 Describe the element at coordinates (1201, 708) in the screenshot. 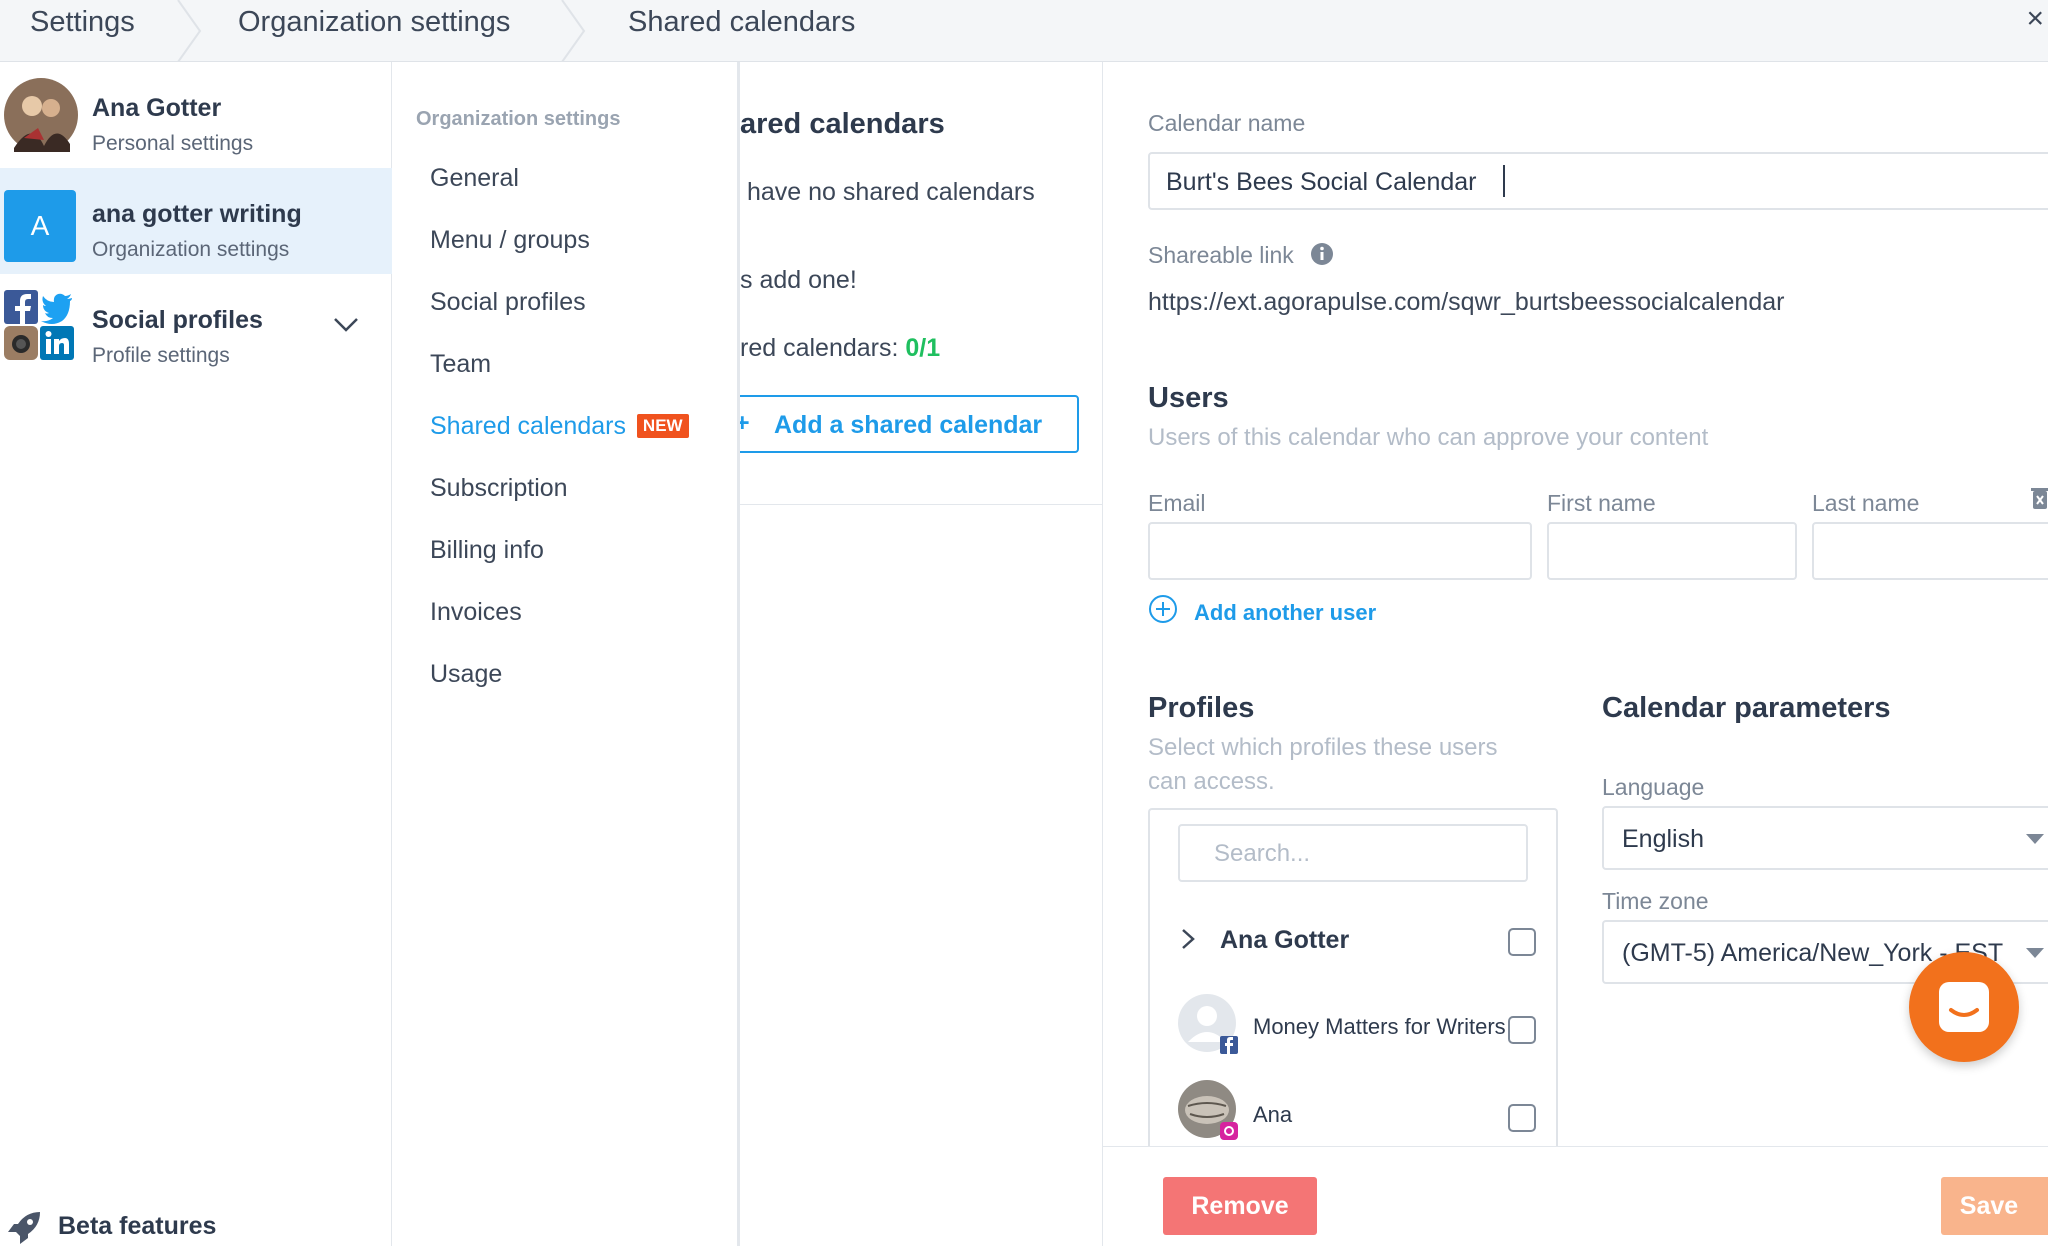

I see `profiles-title: Profiles` at that location.